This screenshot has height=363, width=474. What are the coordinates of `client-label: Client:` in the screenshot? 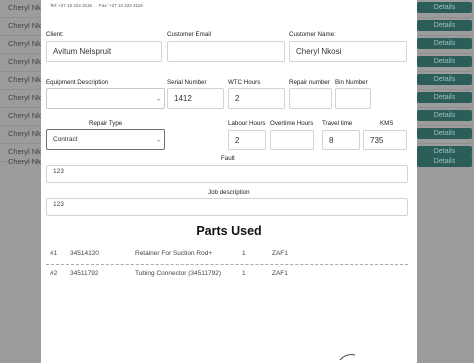 It's located at (55, 34).